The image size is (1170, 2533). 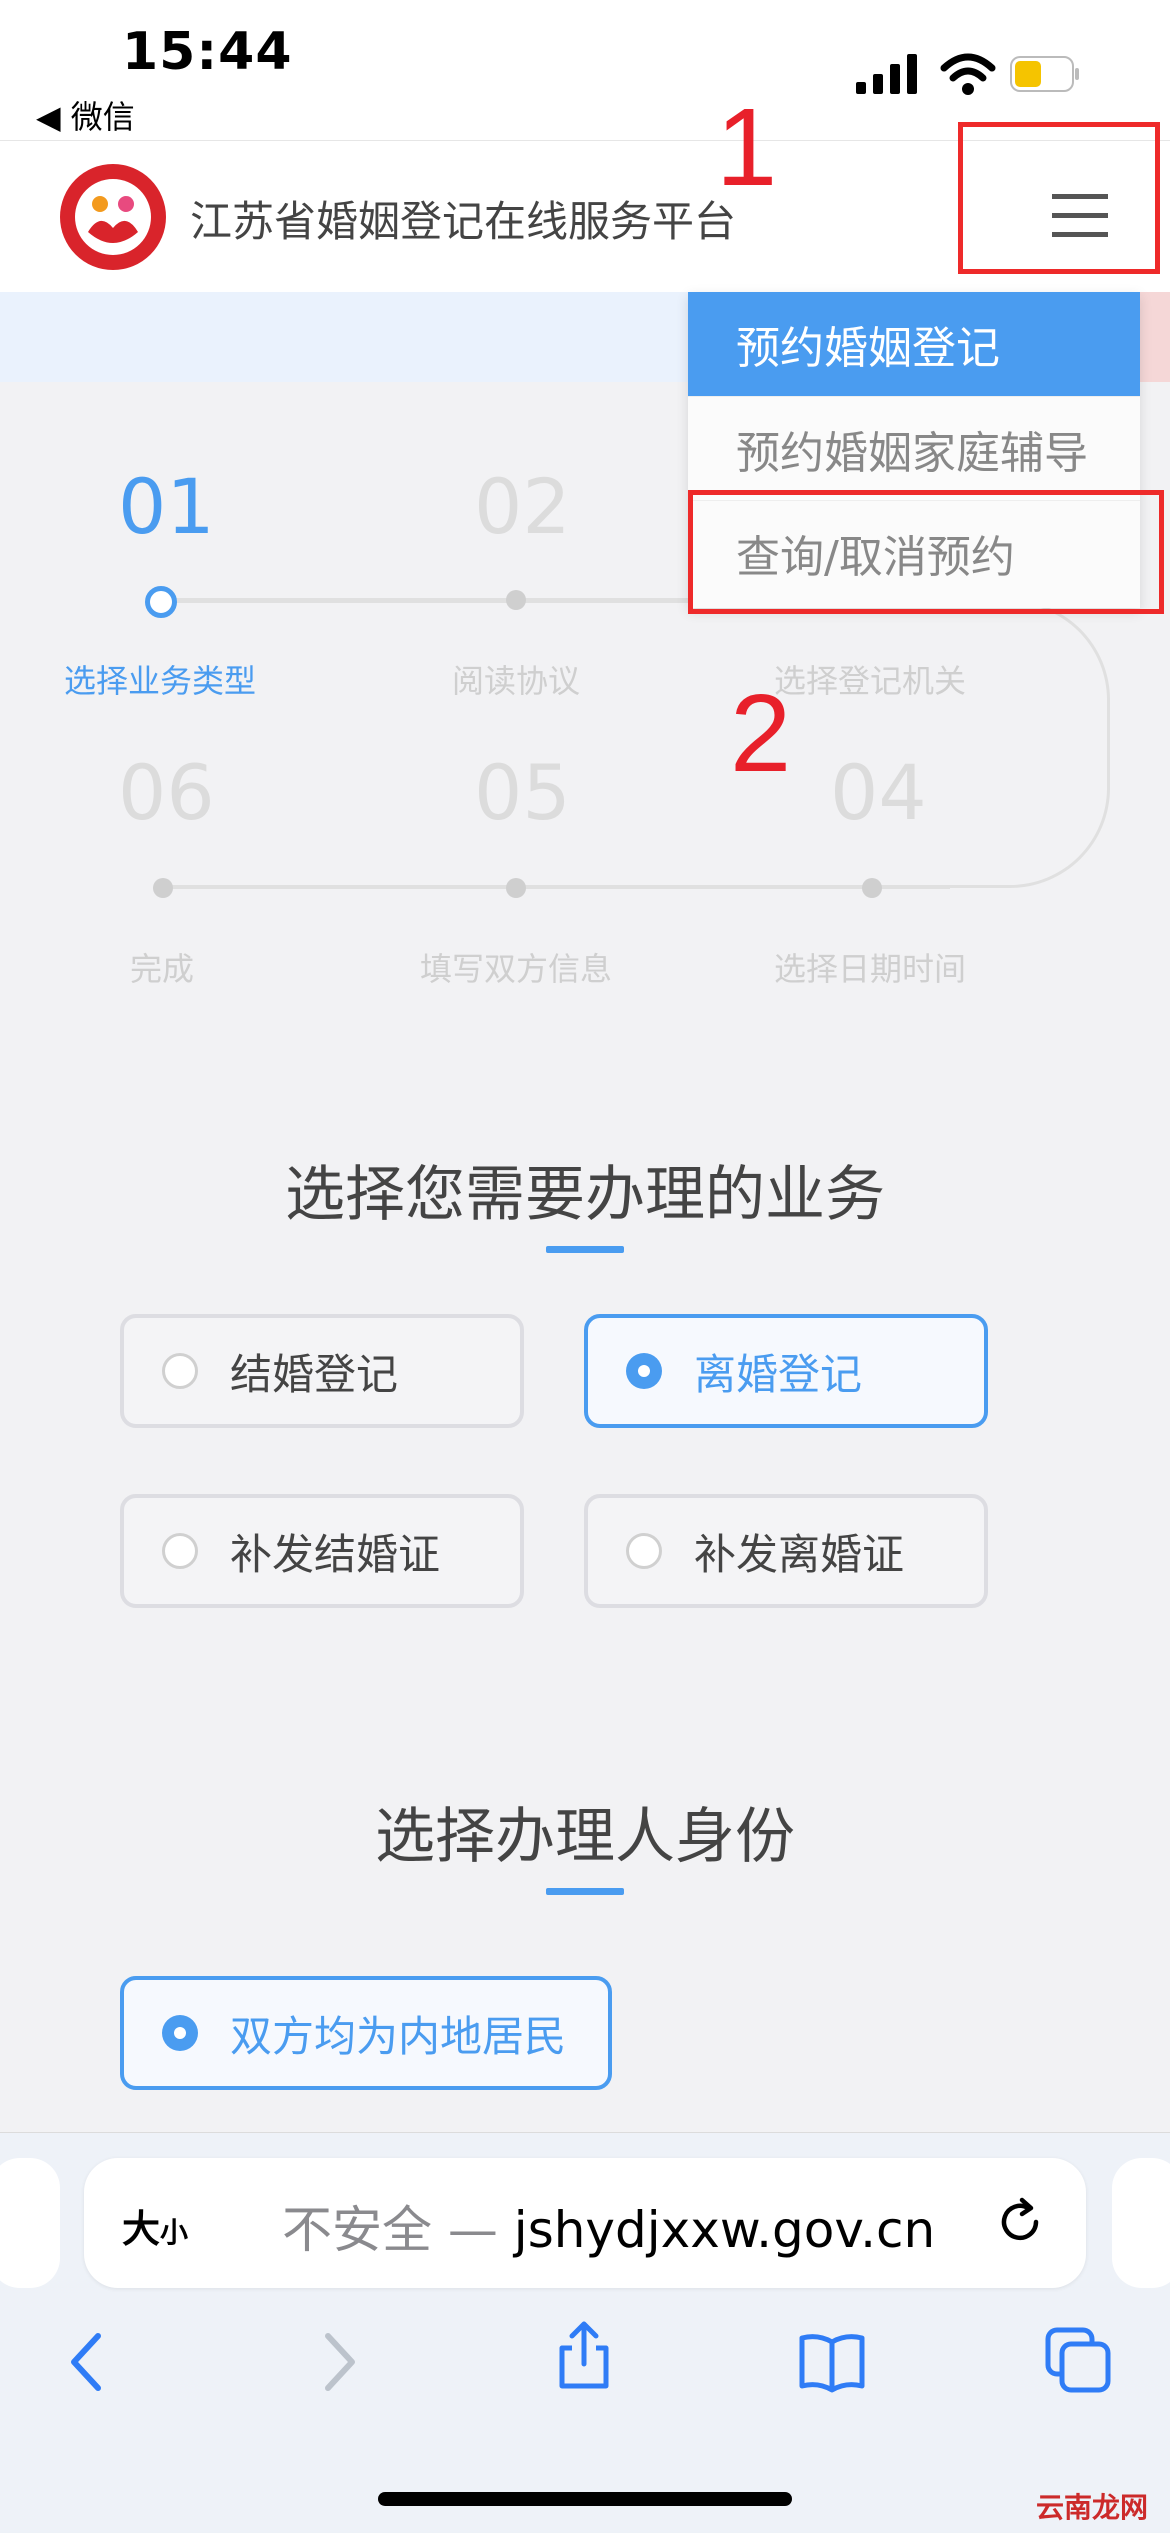 What do you see at coordinates (914, 448) in the screenshot?
I see `menu-item-book-family-counseling: 预约婚姻家庭辅导` at bounding box center [914, 448].